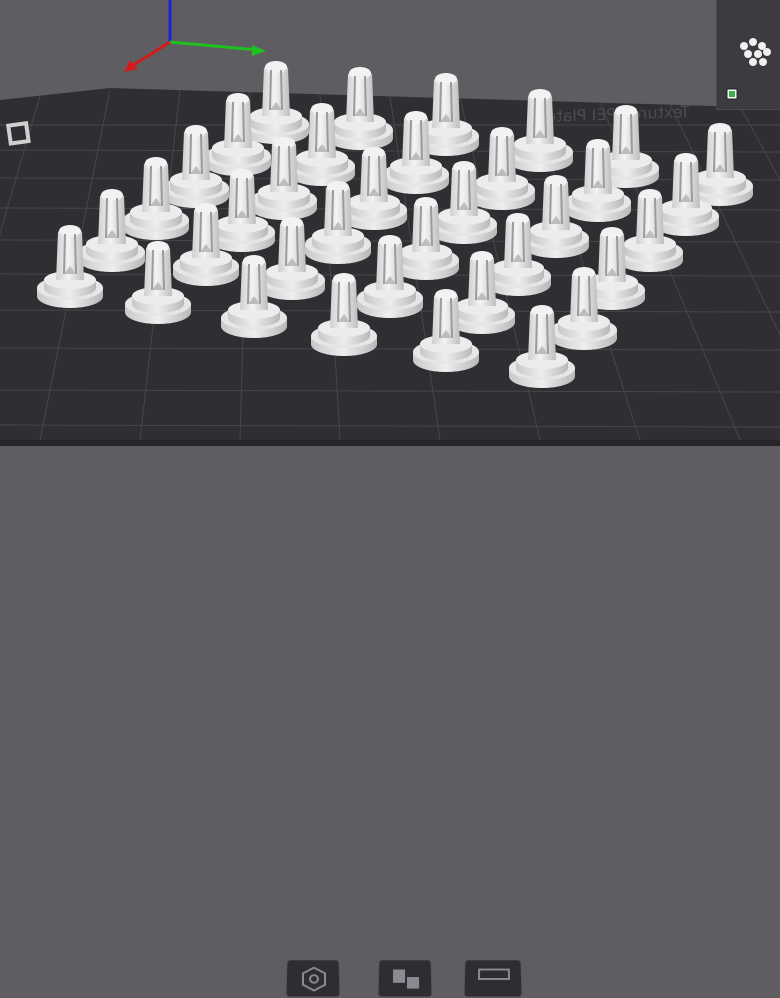 The image size is (780, 998). I want to click on plate-logo, so click(18, 133).